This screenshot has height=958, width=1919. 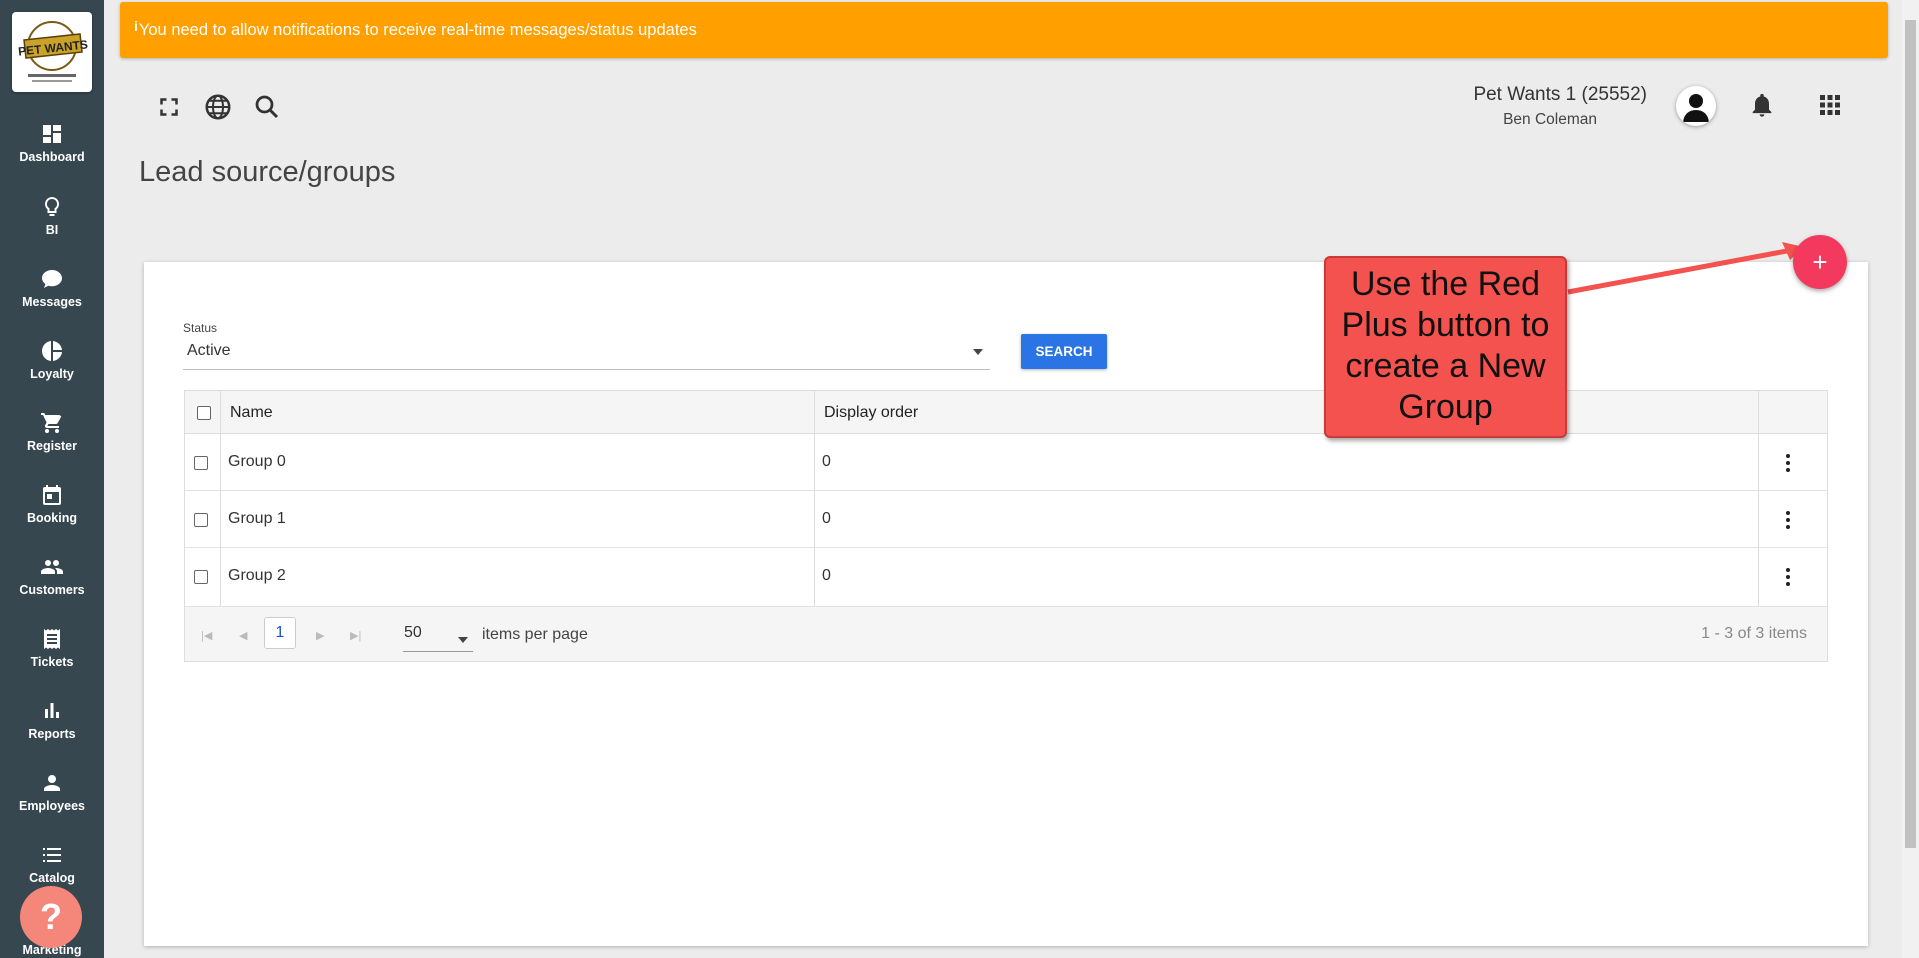 I want to click on sidebar-item-dashboard: Dashboard, so click(x=52, y=158).